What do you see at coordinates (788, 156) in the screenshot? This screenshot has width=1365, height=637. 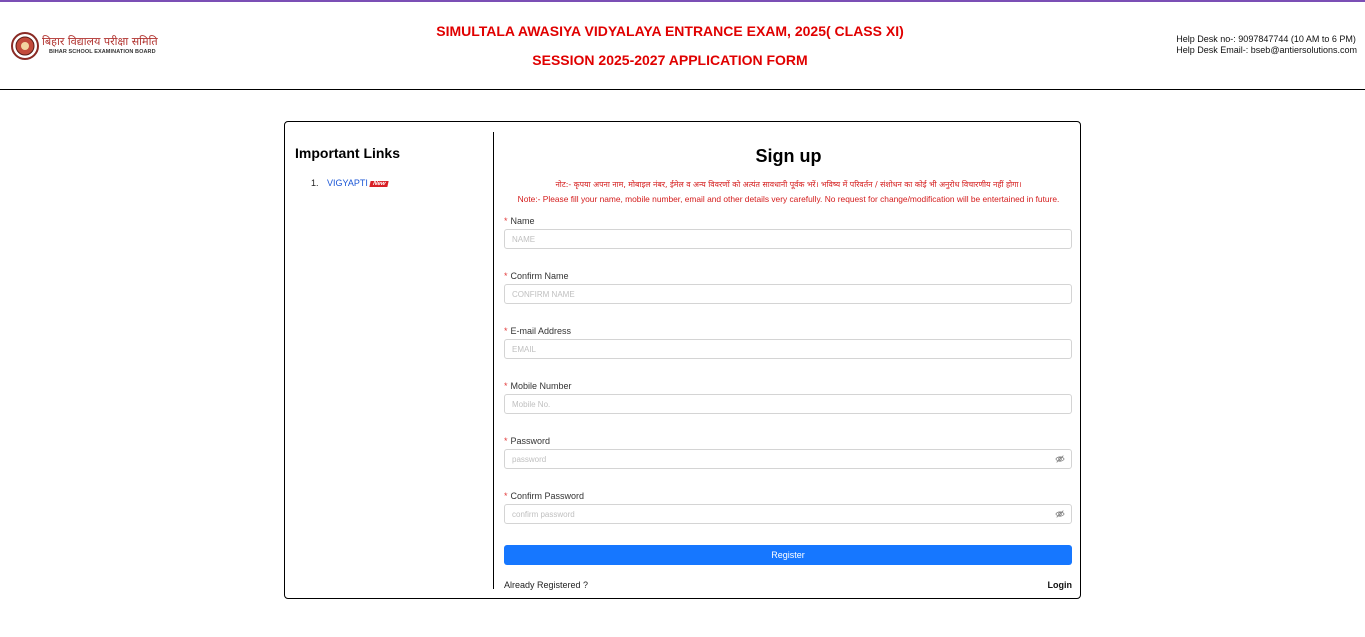 I see `signup-title: Sign up` at bounding box center [788, 156].